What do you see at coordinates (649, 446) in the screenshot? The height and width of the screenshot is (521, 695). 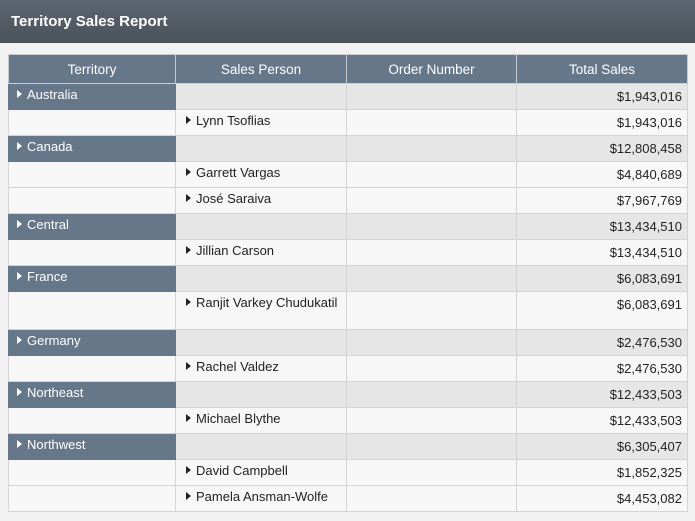 I see `territory-total: $6,305,407` at bounding box center [649, 446].